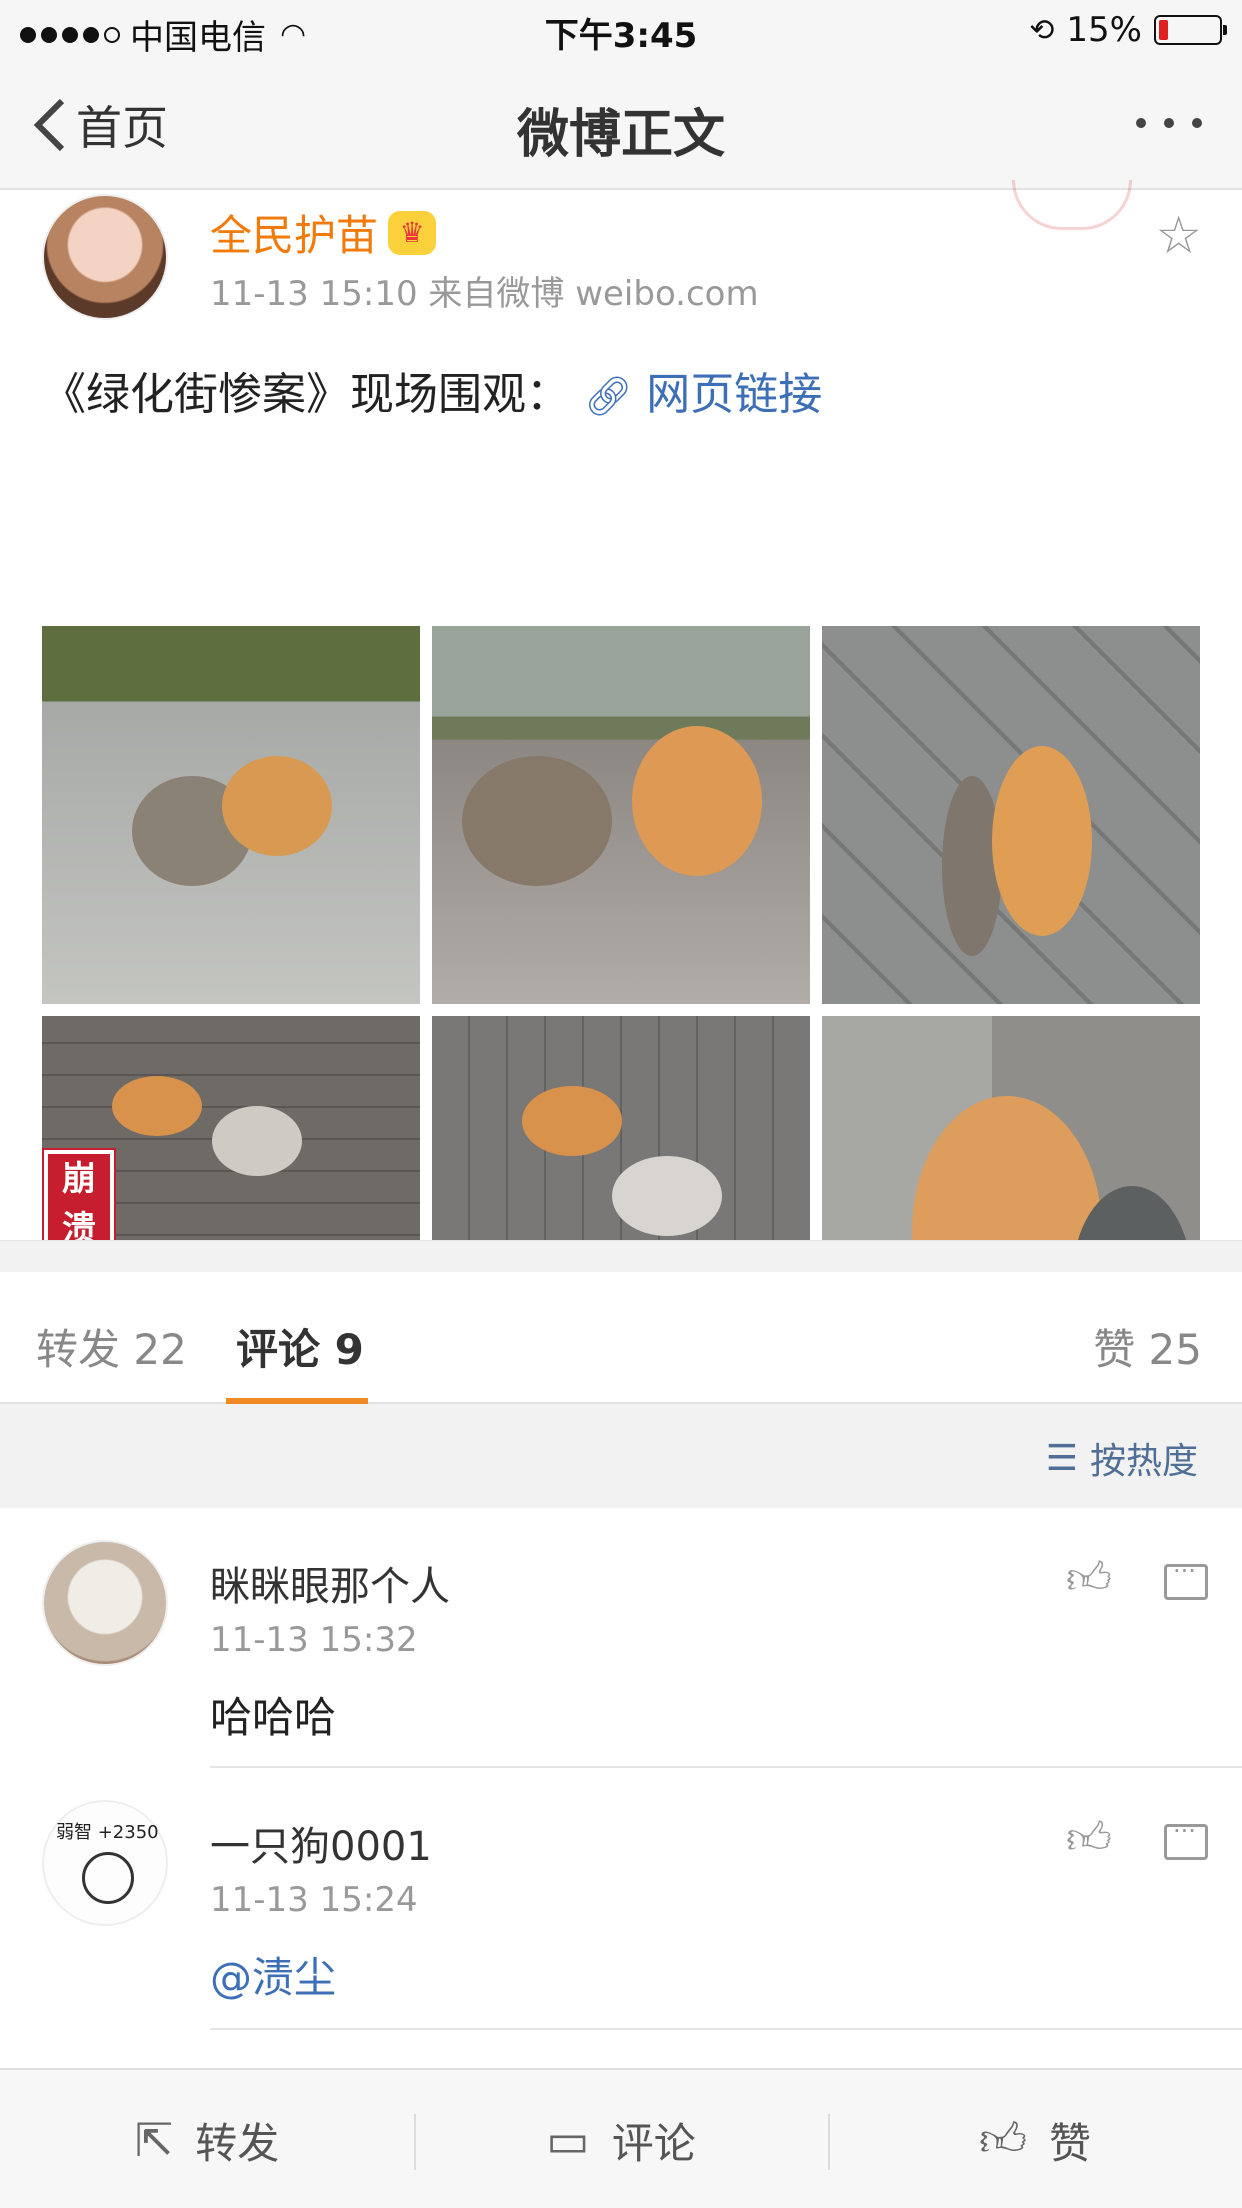  I want to click on avatar, so click(105, 257).